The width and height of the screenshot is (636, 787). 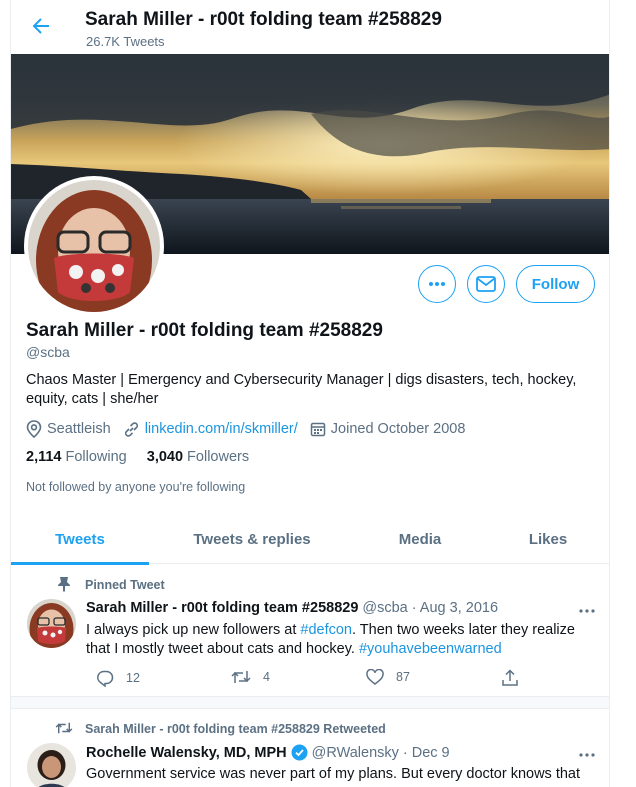 What do you see at coordinates (547, 539) in the screenshot?
I see `tab-likes: Likes` at bounding box center [547, 539].